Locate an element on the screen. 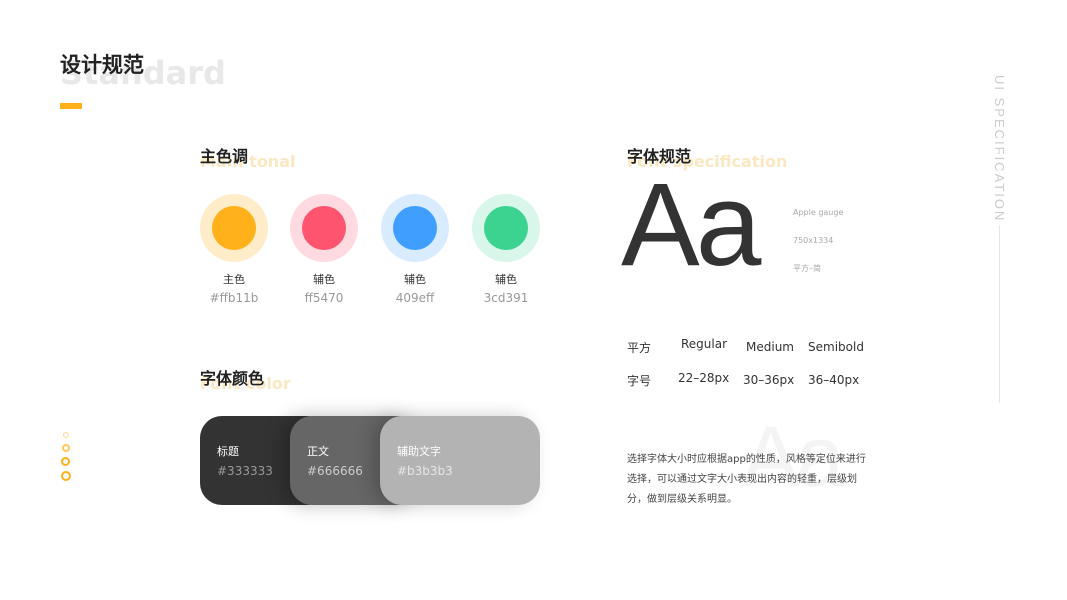 The width and height of the screenshot is (1067, 600). card-code: #b3b3b3 is located at coordinates (425, 471).